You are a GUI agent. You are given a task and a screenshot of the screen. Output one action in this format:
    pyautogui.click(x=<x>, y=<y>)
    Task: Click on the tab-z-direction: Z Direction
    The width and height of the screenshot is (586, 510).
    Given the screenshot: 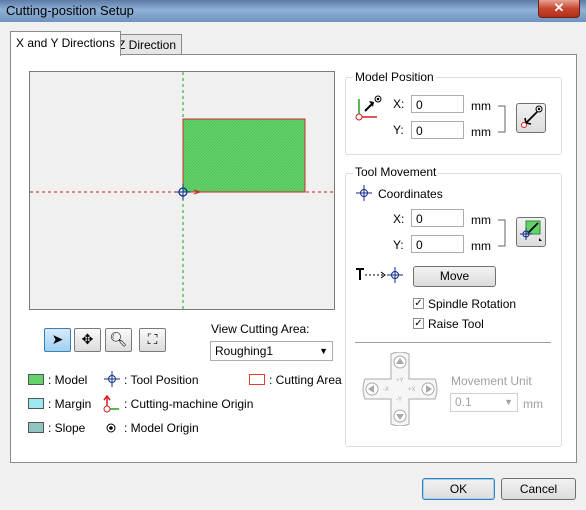 What is the action you would take?
    pyautogui.click(x=147, y=44)
    